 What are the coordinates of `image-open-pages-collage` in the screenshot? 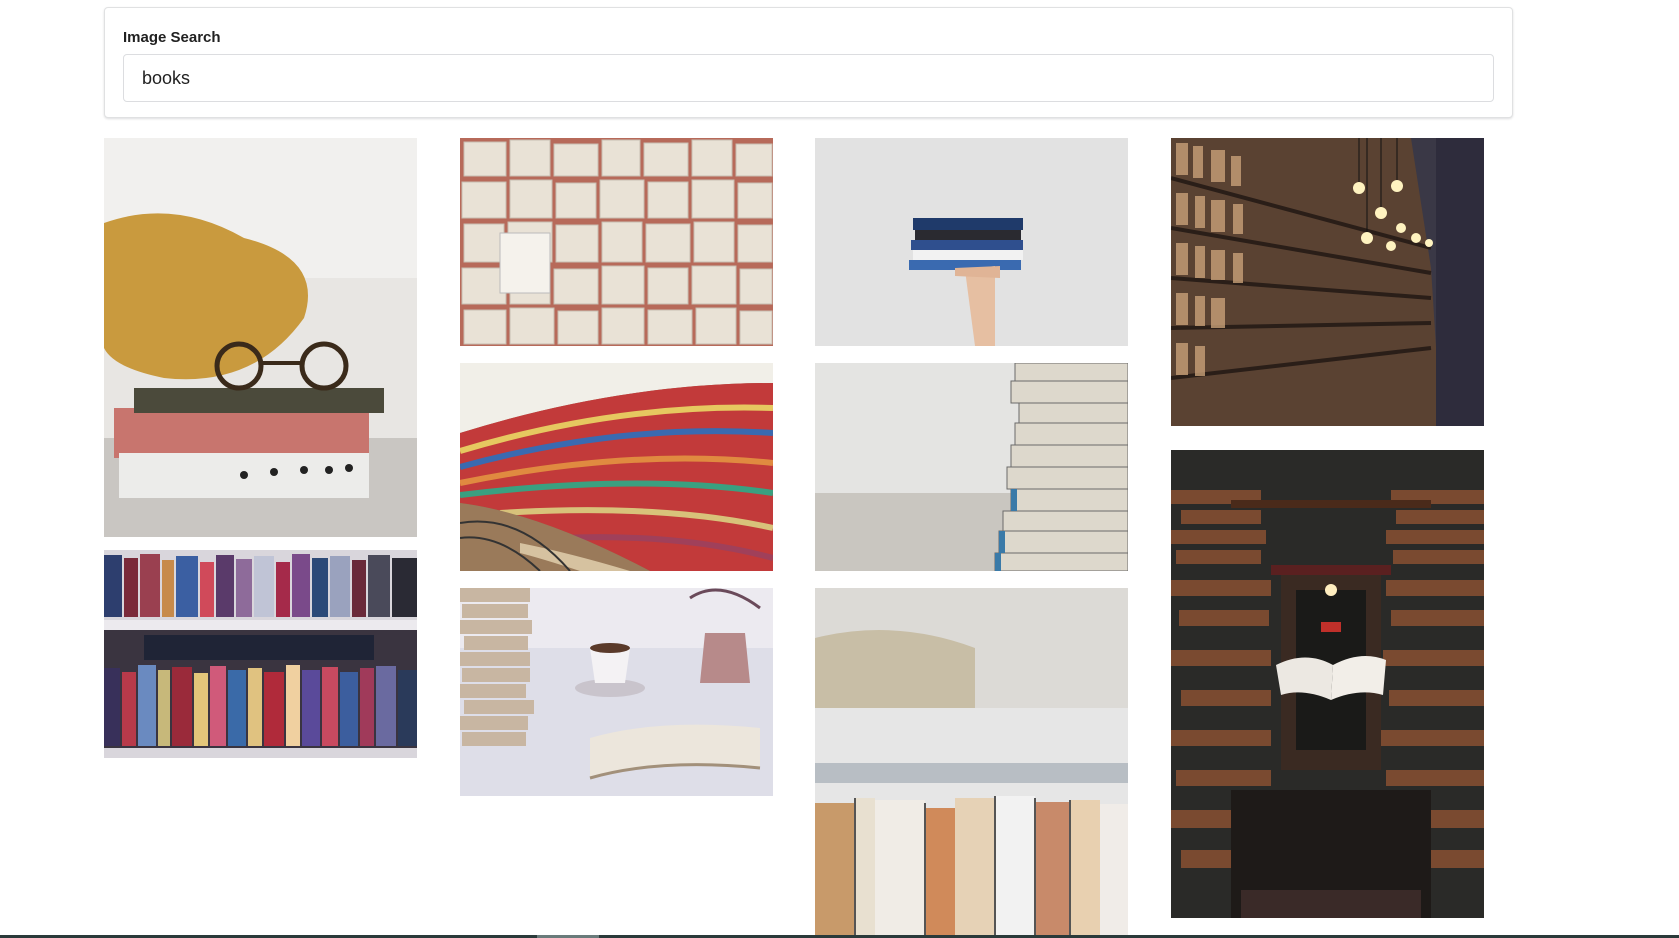 It's located at (616, 242).